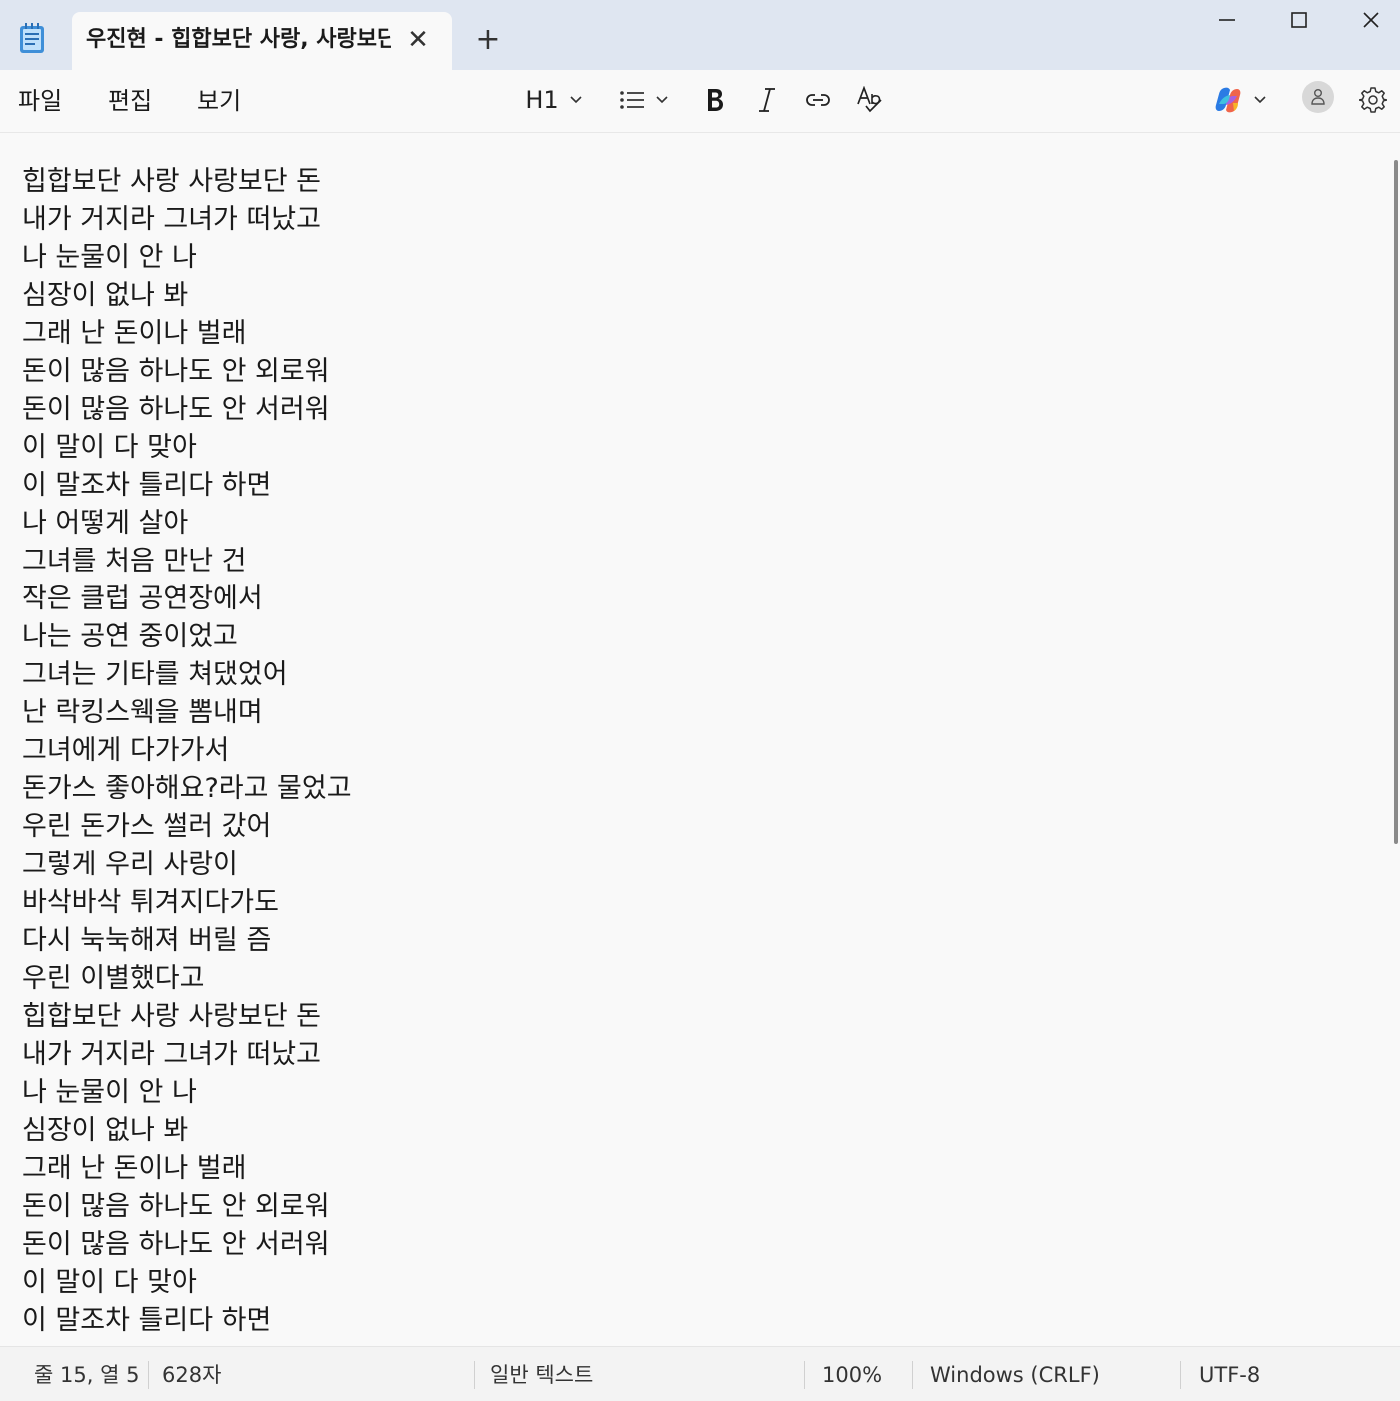 Image resolution: width=1400 pixels, height=1401 pixels. Describe the element at coordinates (852, 1375) in the screenshot. I see `zoom-level: 100%` at that location.